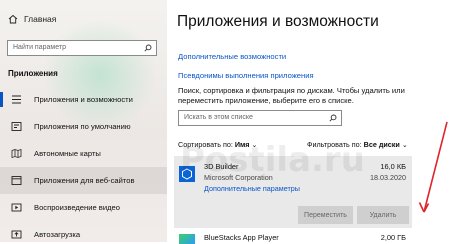 The width and height of the screenshot is (460, 244). I want to click on section-title: Приложения, so click(33, 73).